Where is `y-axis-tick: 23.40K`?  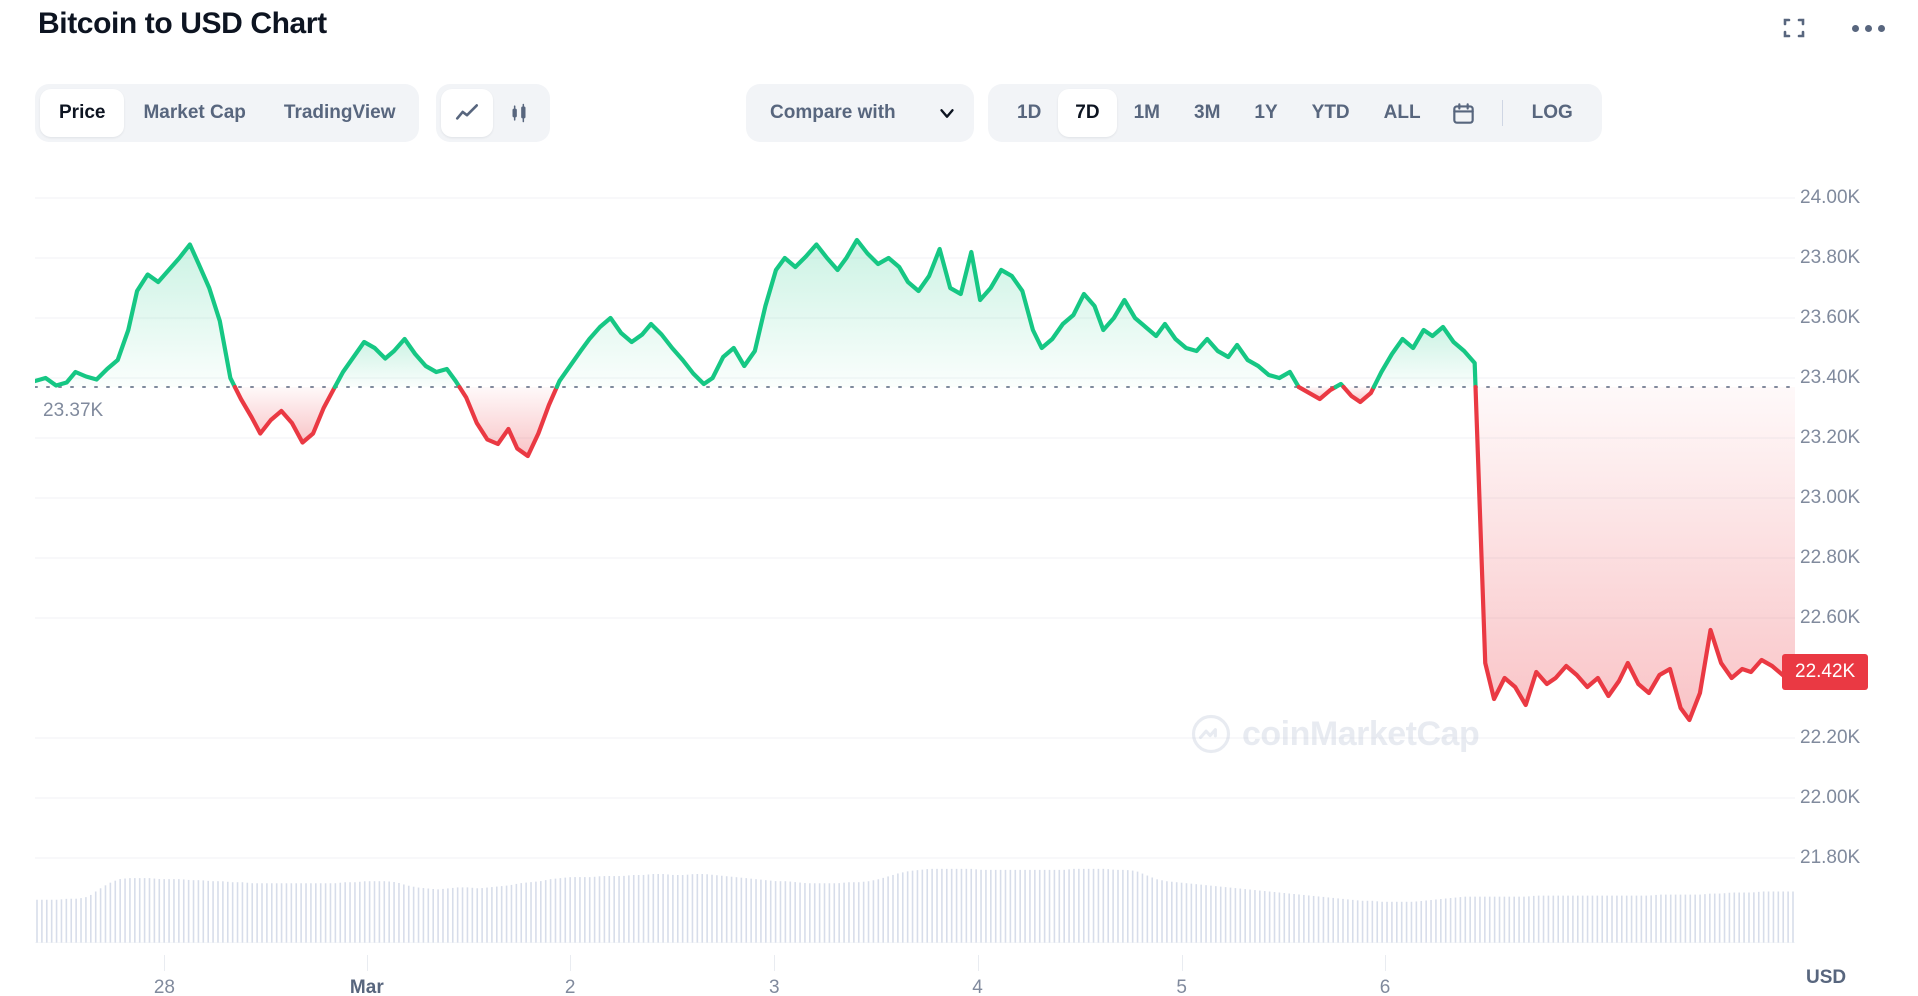 y-axis-tick: 23.40K is located at coordinates (1830, 377).